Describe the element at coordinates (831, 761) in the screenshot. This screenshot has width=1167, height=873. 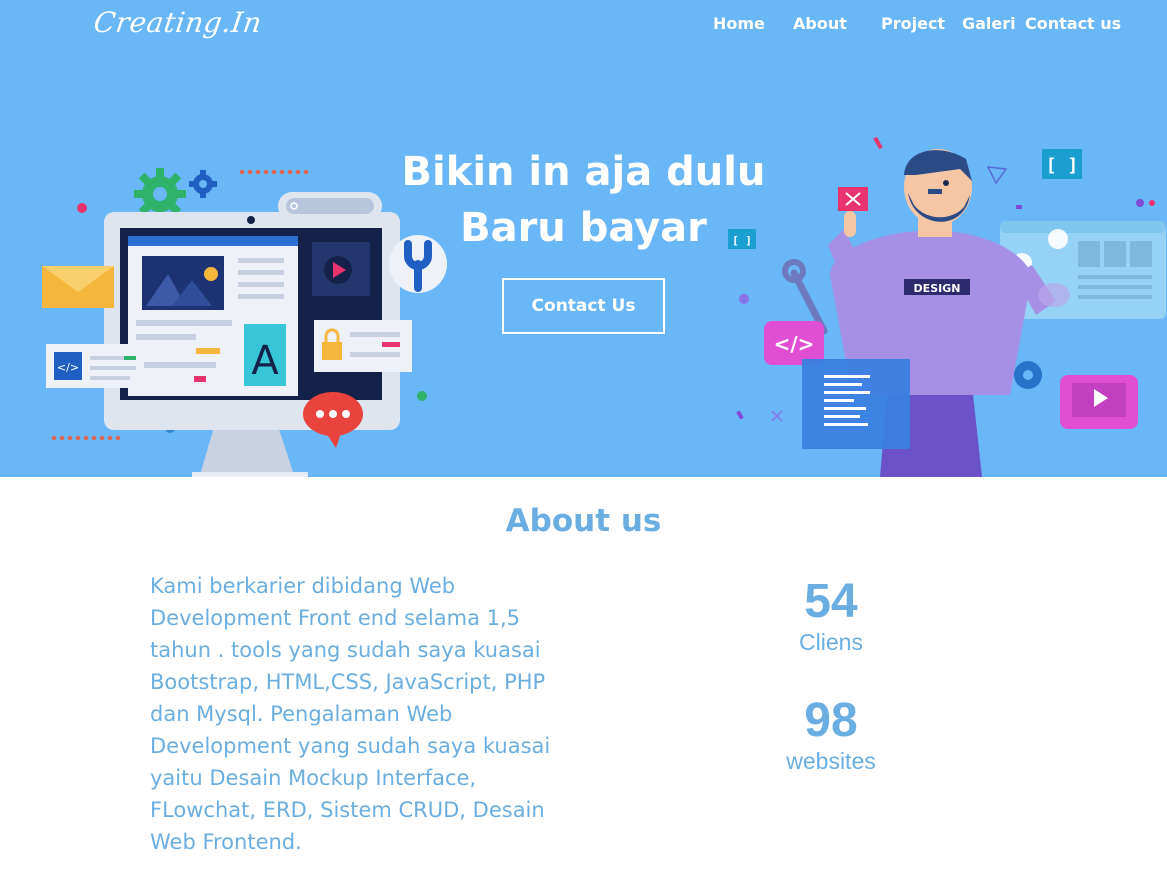
I see `stat-websites-label: websites` at that location.